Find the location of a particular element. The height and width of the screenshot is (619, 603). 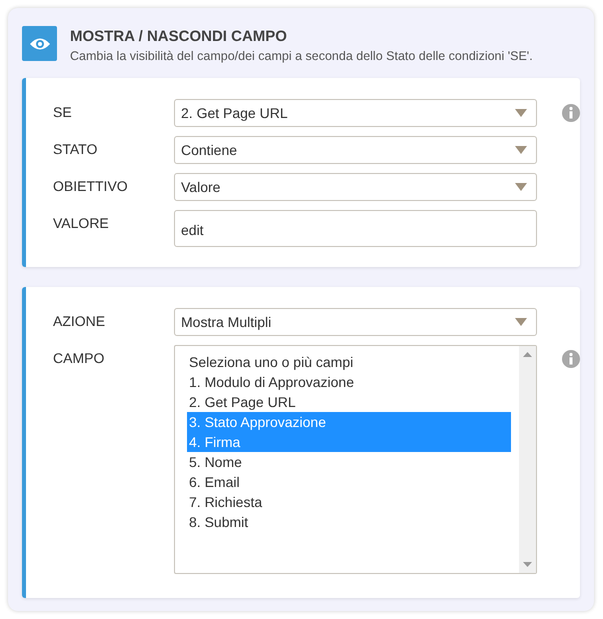

dropdown: 2. Get Page URL is located at coordinates (355, 113).